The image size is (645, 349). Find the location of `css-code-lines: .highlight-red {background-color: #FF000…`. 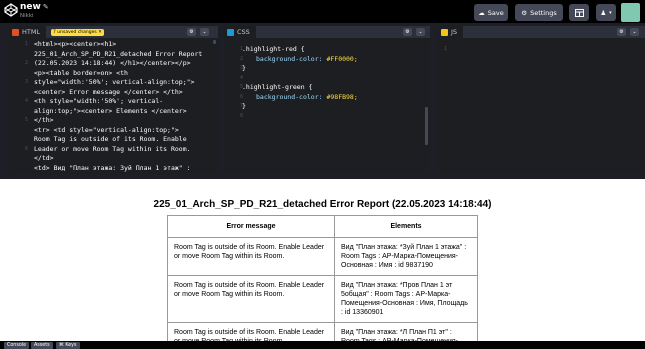

css-code-lines: .highlight-red {background-color: #FF000… is located at coordinates (333, 78).